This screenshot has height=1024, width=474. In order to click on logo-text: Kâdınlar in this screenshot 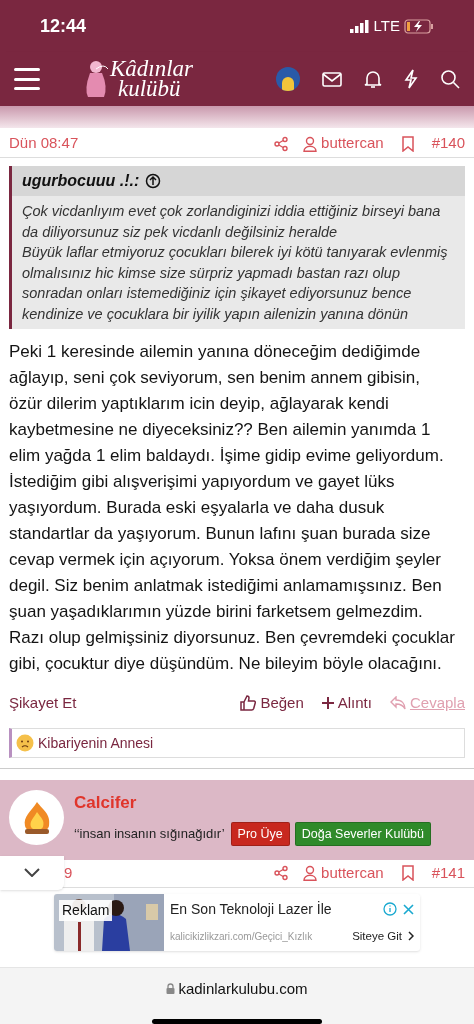, I will do `click(152, 69)`.